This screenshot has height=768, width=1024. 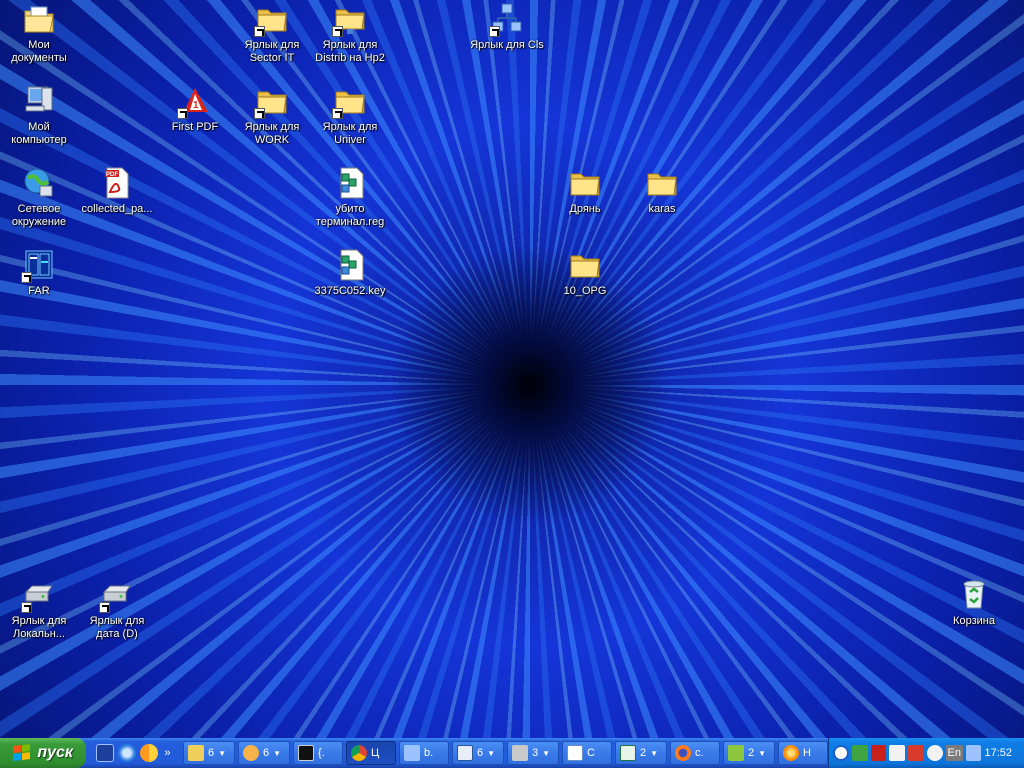 What do you see at coordinates (935, 753) in the screenshot?
I see `messenger-tray-icon` at bounding box center [935, 753].